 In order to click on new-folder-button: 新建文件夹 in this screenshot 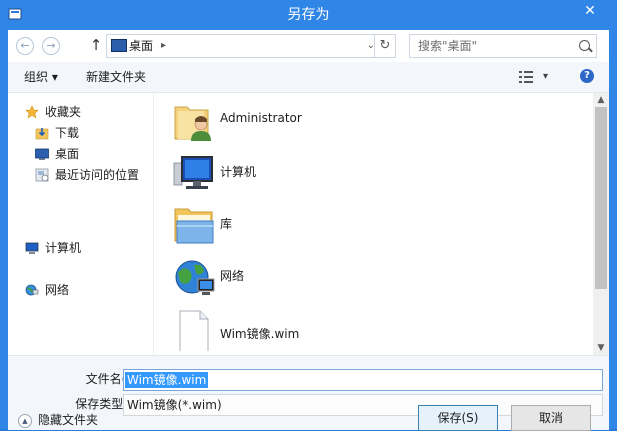, I will do `click(116, 77)`.